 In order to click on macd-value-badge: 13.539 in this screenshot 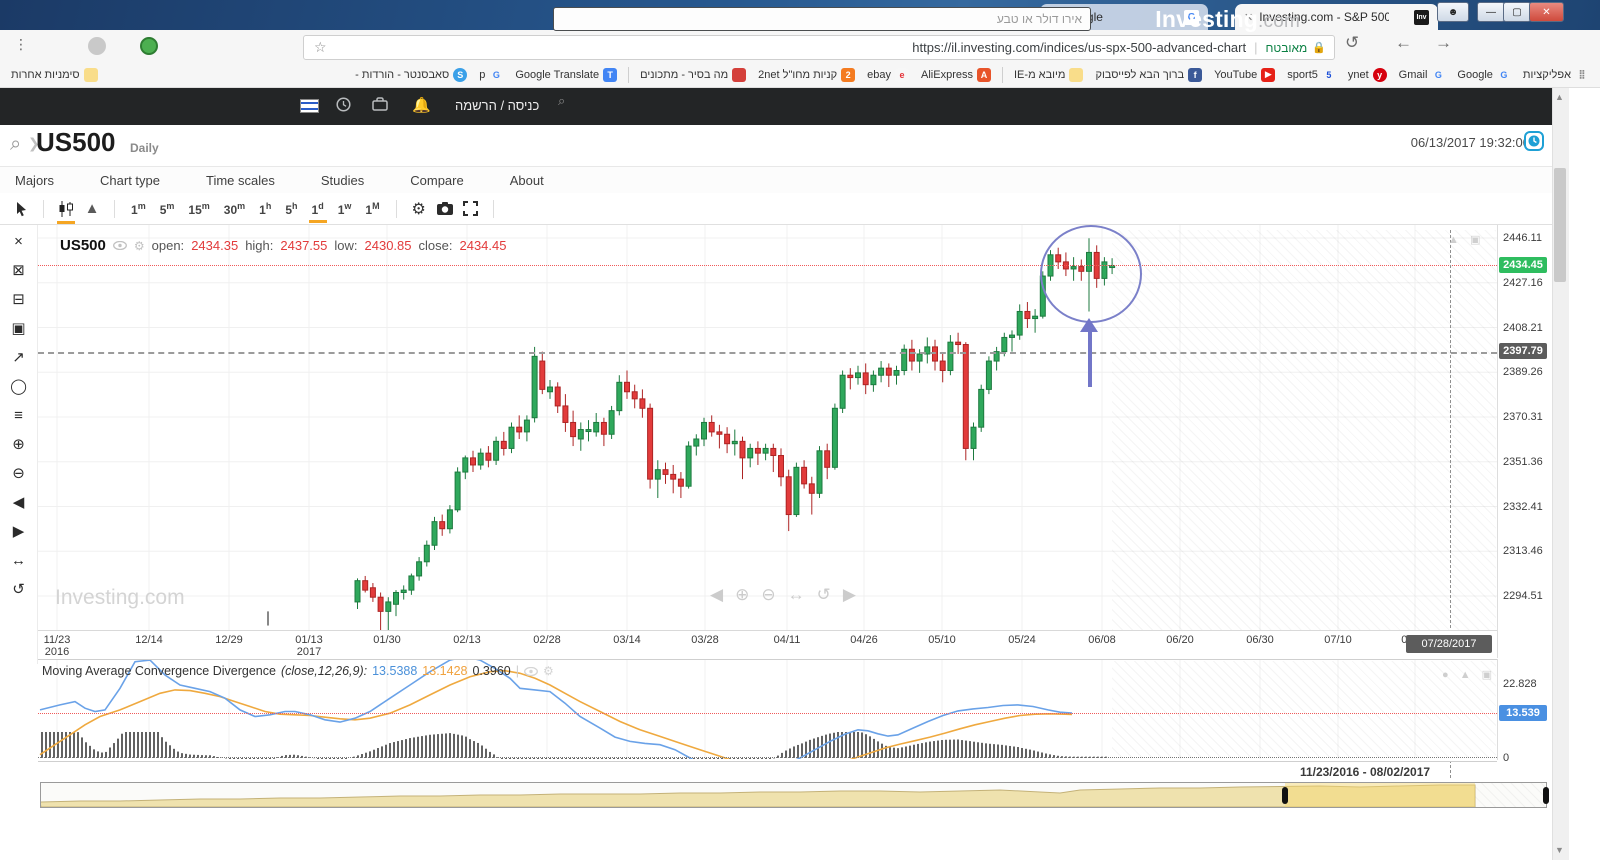, I will do `click(1523, 713)`.